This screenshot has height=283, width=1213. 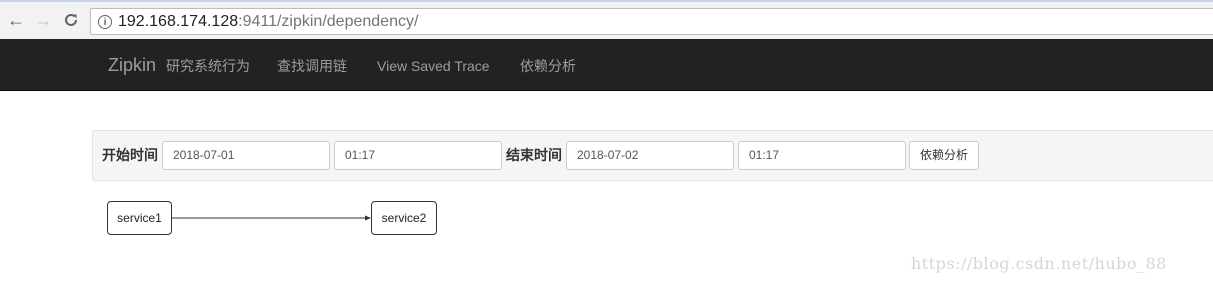 What do you see at coordinates (404, 218) in the screenshot?
I see `graph-node-service2: service2` at bounding box center [404, 218].